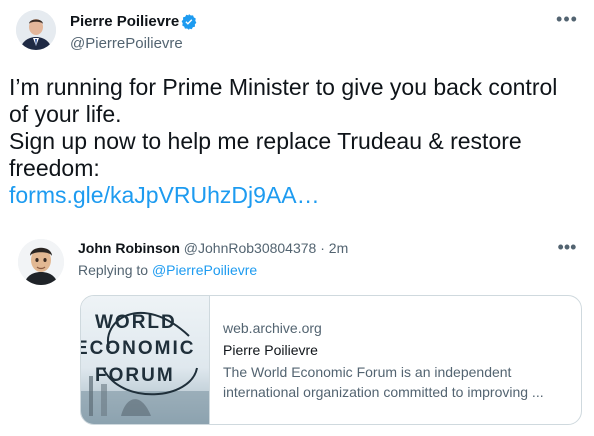  I want to click on reply-header: John Robinson @JohnRob30804378 · 2m, so click(213, 248).